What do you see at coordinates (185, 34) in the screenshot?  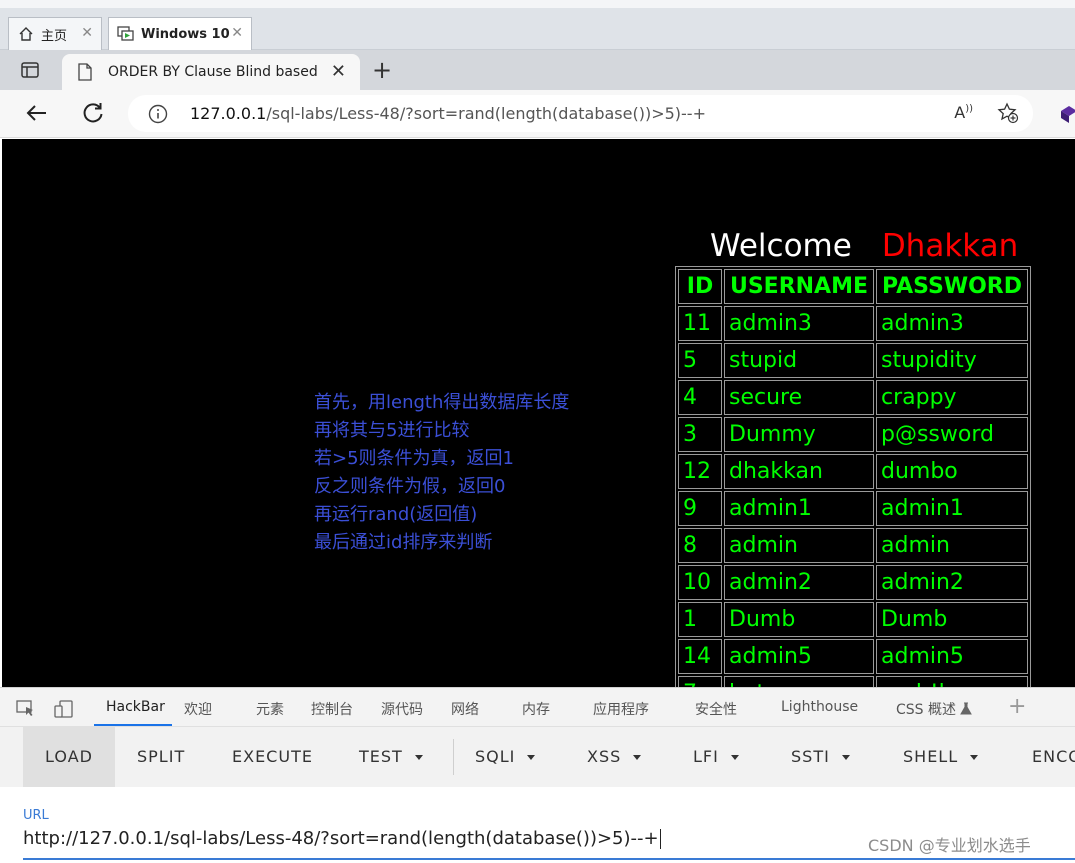 I see `vm-tab-label: Windows 10` at bounding box center [185, 34].